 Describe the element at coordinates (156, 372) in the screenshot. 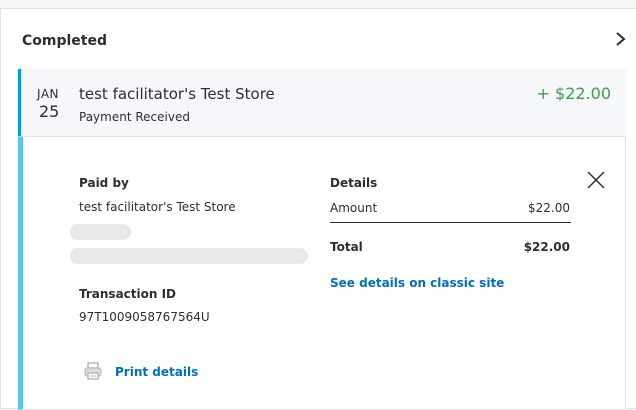

I see `print-details-link: Print details` at that location.